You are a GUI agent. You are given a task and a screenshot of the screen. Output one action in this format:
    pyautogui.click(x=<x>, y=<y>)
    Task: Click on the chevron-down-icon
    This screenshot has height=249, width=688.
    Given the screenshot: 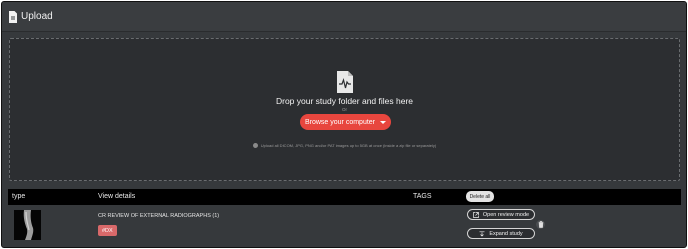 What is the action you would take?
    pyautogui.click(x=383, y=122)
    